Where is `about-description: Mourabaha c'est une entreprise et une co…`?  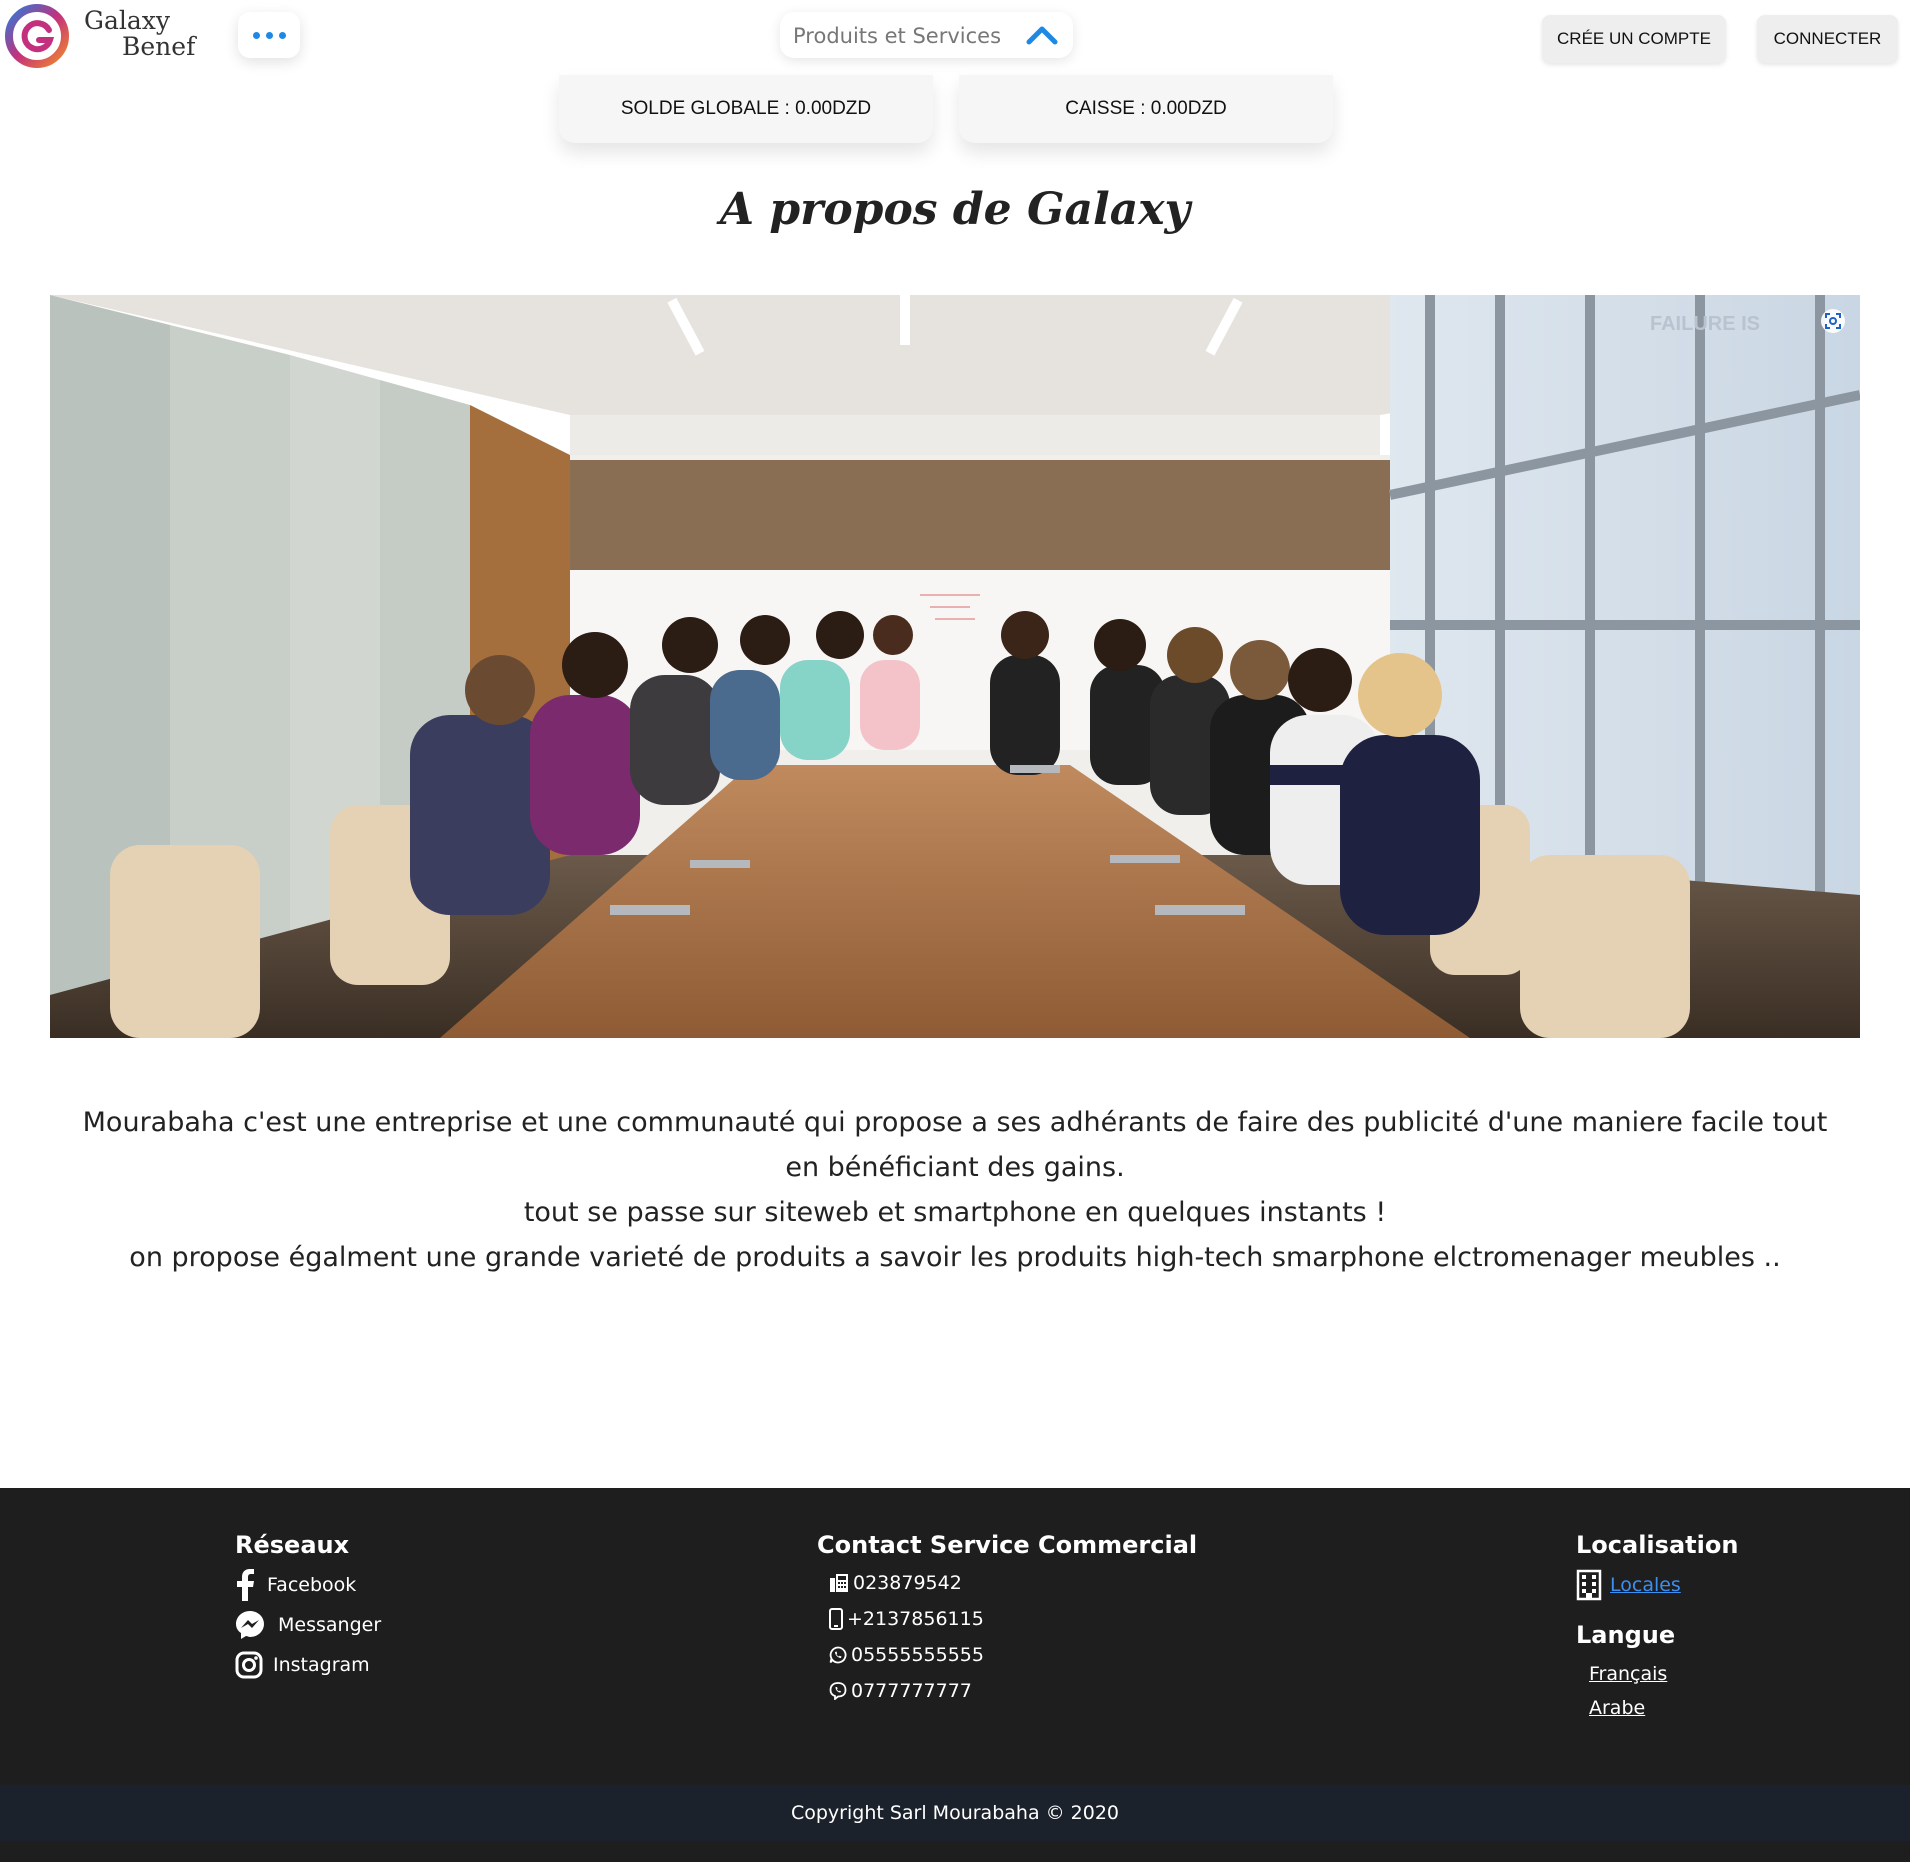 about-description: Mourabaha c'est une entreprise et une co… is located at coordinates (955, 1190).